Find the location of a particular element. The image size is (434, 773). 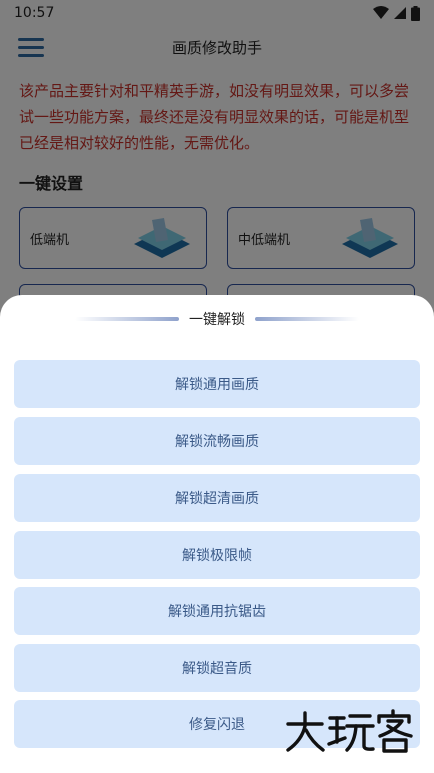

unlock-max-fps-button: 解锁极限帧 is located at coordinates (217, 555).